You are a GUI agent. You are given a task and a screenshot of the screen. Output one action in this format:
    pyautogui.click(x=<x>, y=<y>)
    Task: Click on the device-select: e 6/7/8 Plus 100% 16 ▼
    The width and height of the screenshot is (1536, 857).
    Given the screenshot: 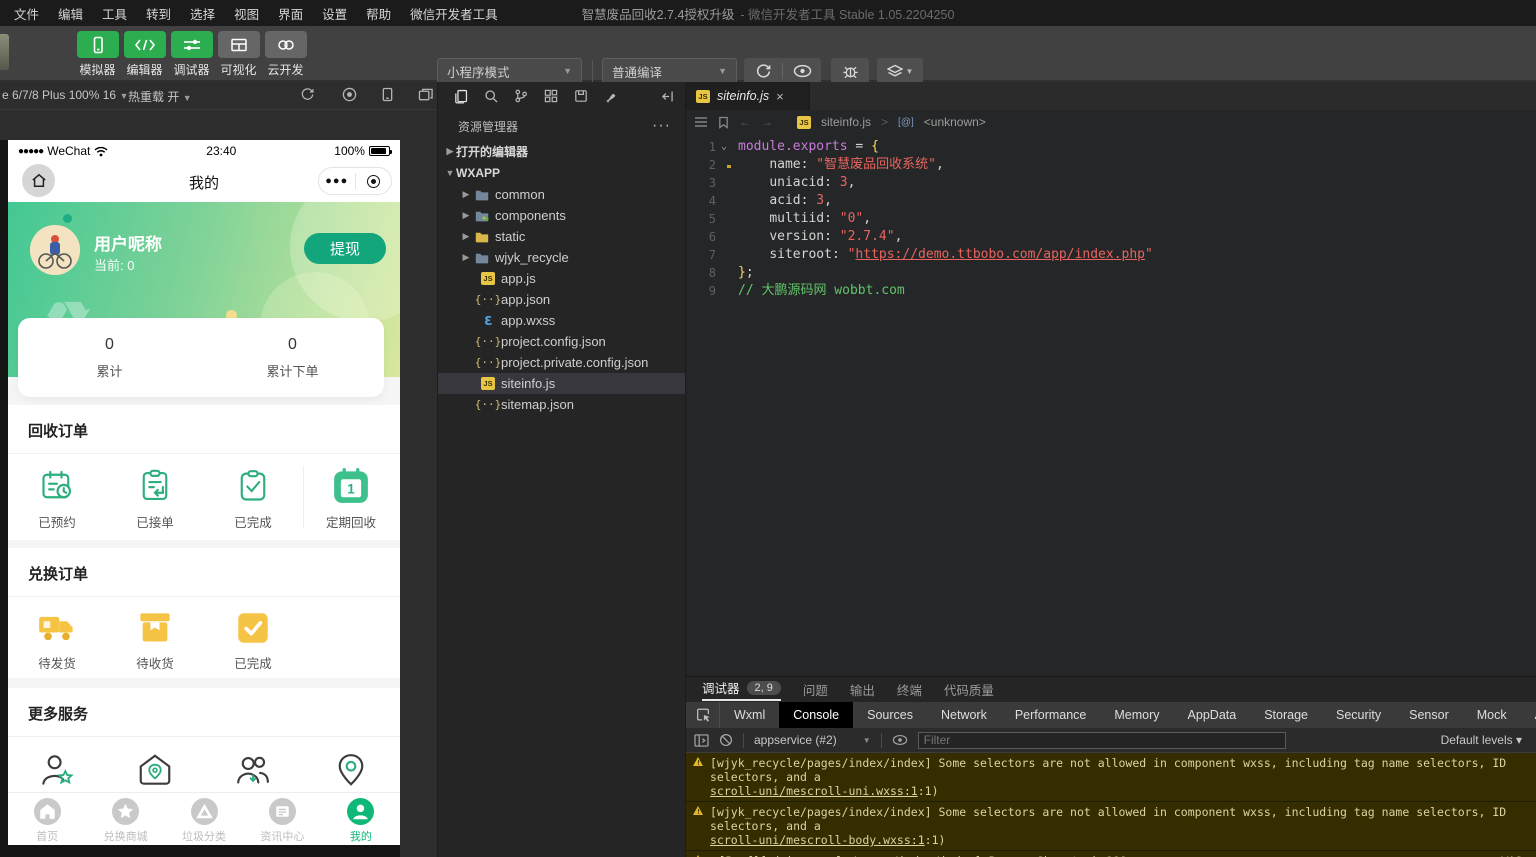 What is the action you would take?
    pyautogui.click(x=65, y=95)
    